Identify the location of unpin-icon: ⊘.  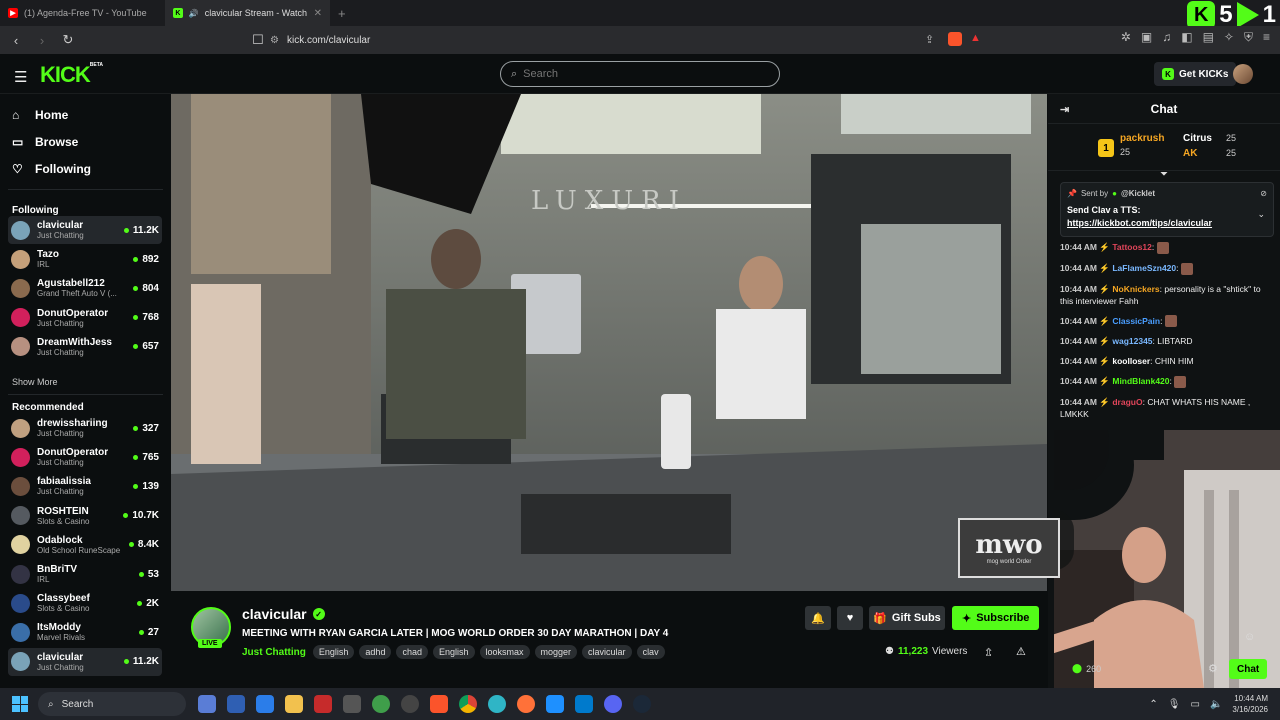
(1263, 193).